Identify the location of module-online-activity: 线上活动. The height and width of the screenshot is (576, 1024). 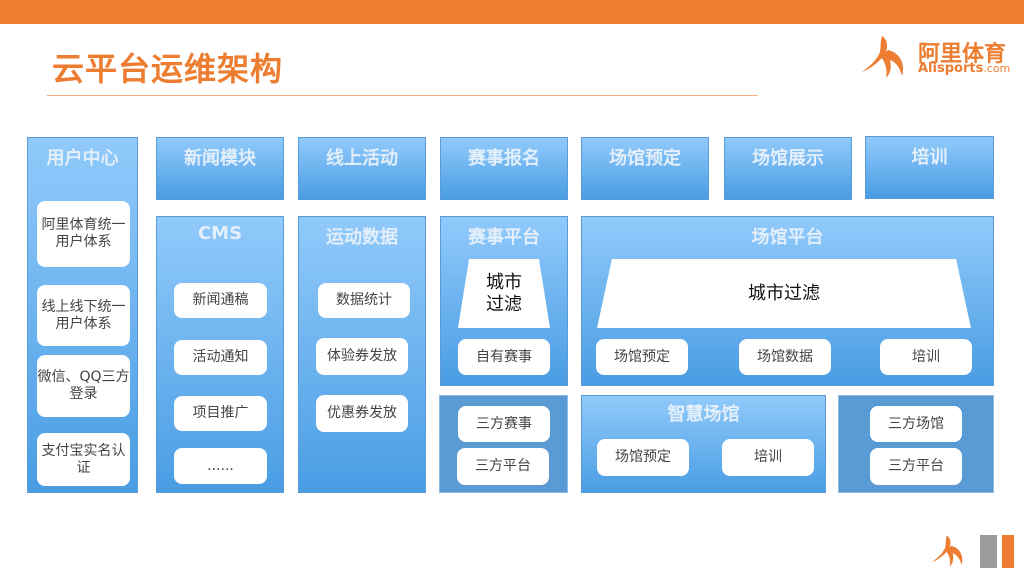
(362, 168).